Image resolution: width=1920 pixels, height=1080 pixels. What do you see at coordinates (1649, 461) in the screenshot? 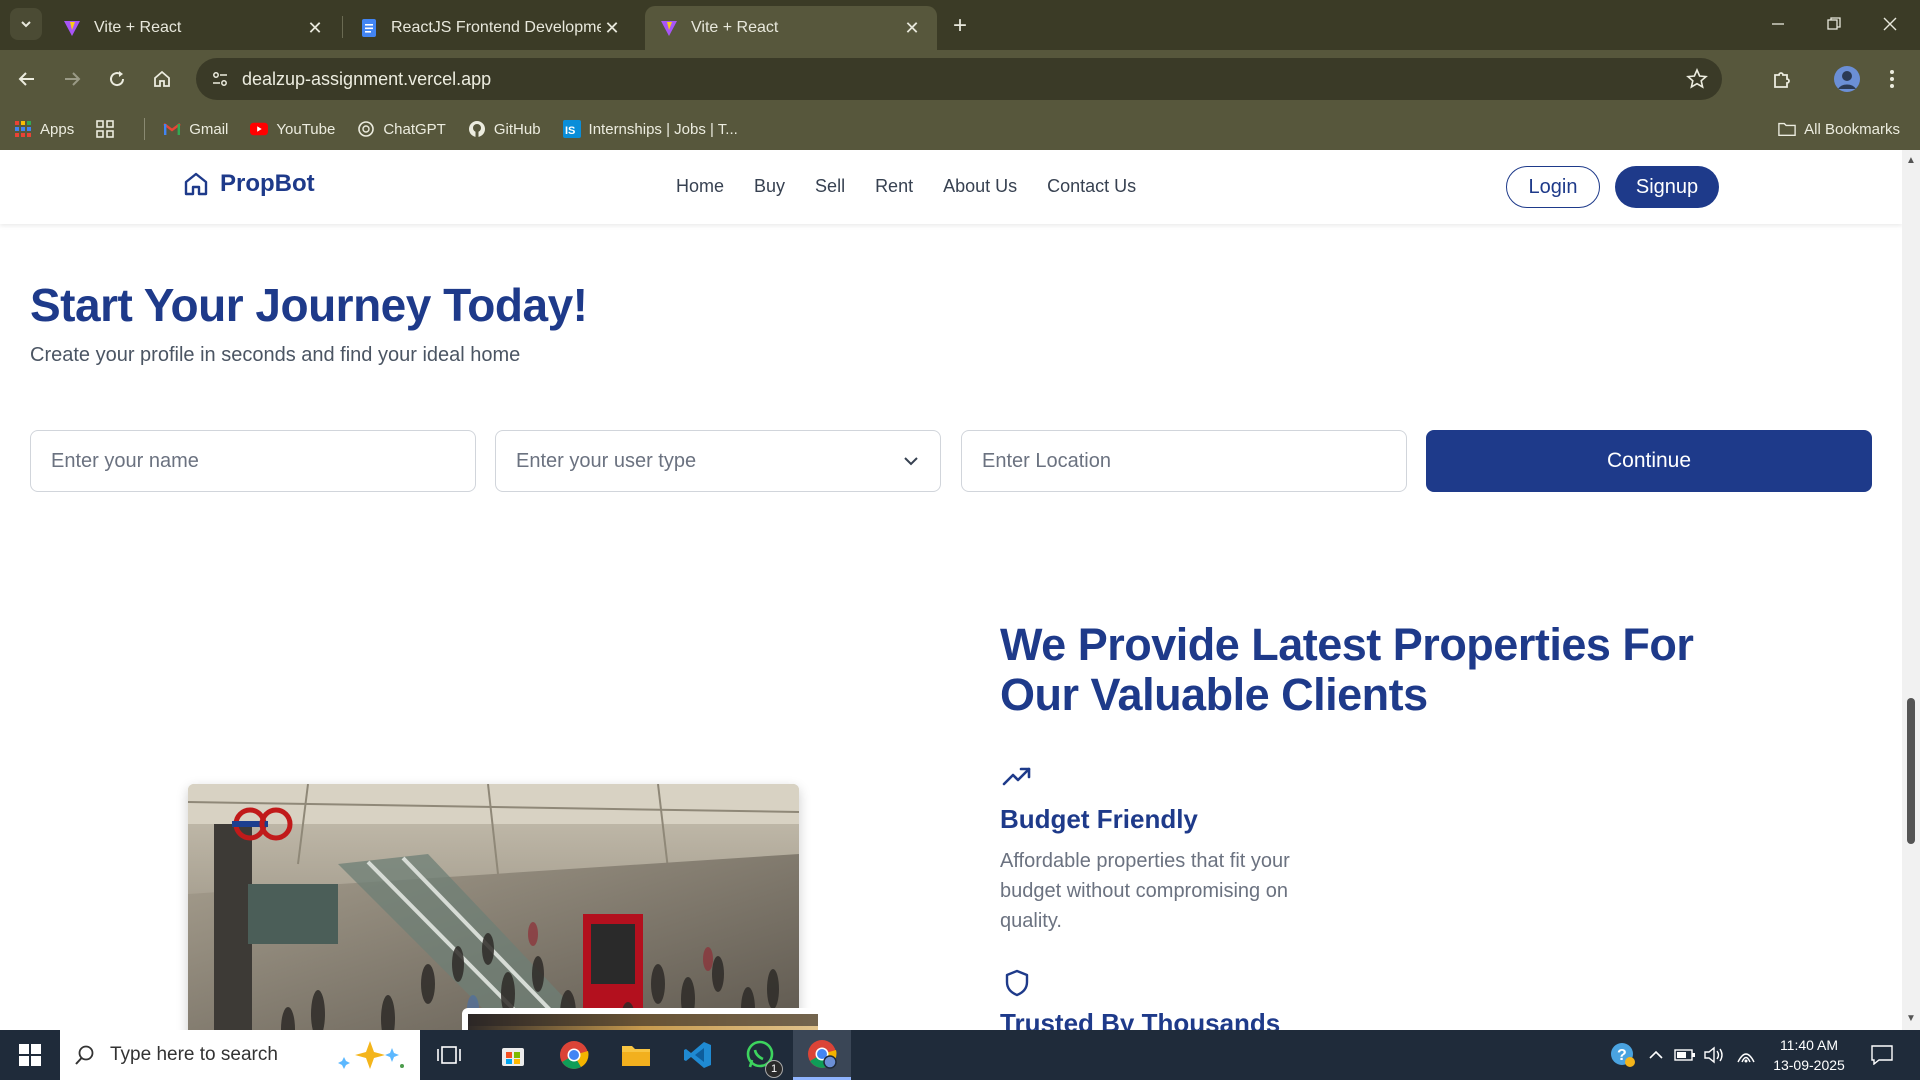
I see `continue-button: Continue` at bounding box center [1649, 461].